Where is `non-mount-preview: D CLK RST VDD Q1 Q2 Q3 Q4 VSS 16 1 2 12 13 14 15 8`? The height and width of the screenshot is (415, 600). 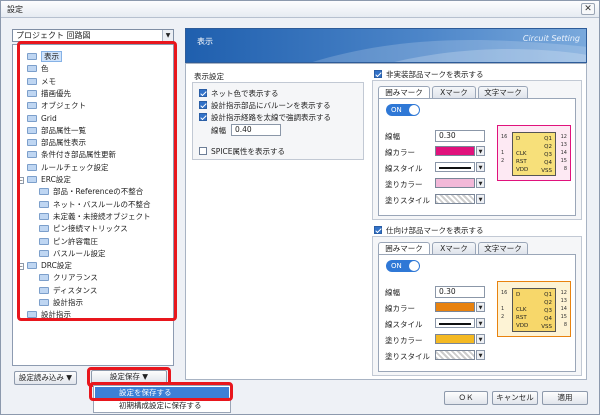 non-mount-preview: D CLK RST VDD Q1 Q2 Q3 Q4 VSS 16 1 2 12 13 14 15 8 is located at coordinates (534, 153).